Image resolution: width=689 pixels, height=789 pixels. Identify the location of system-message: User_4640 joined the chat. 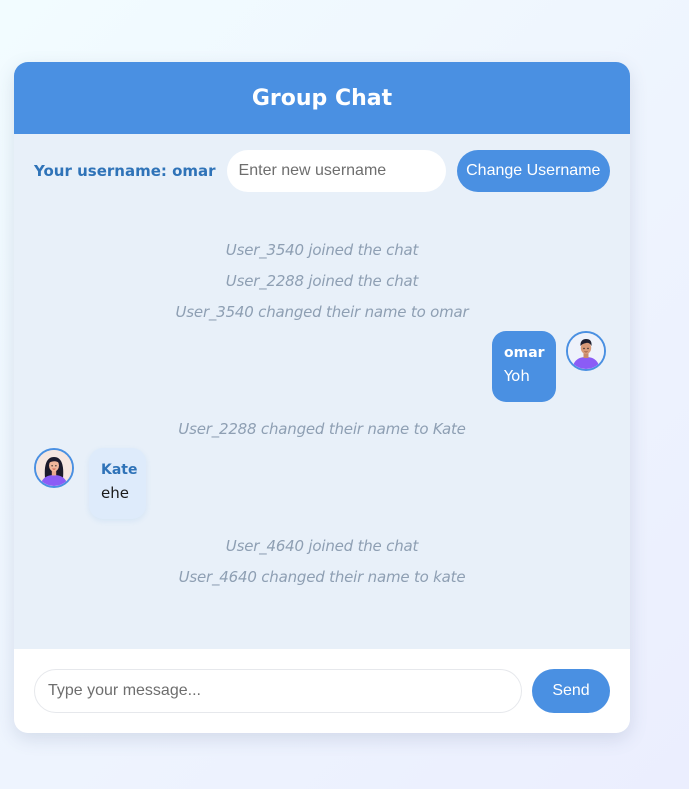
(322, 546).